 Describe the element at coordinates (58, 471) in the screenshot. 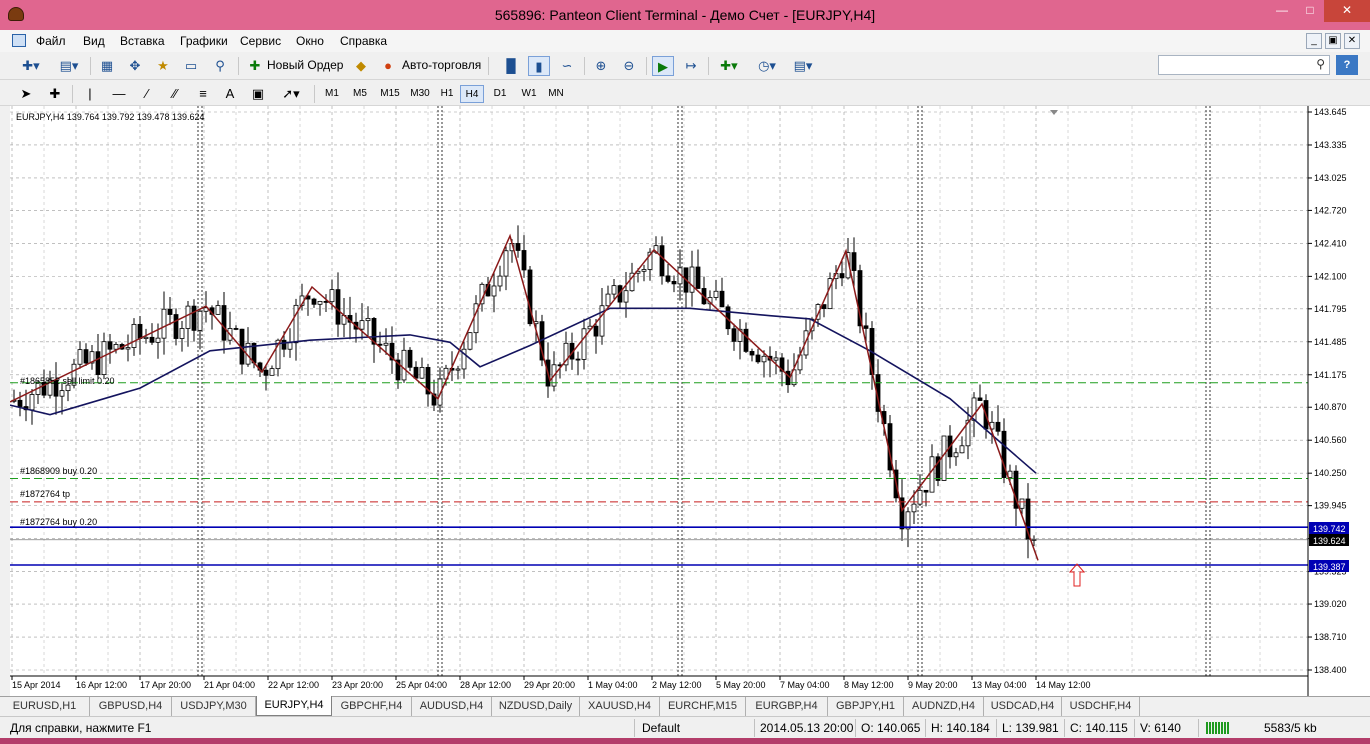

I see `buy-order-label: #1868909 buy 0.20` at that location.